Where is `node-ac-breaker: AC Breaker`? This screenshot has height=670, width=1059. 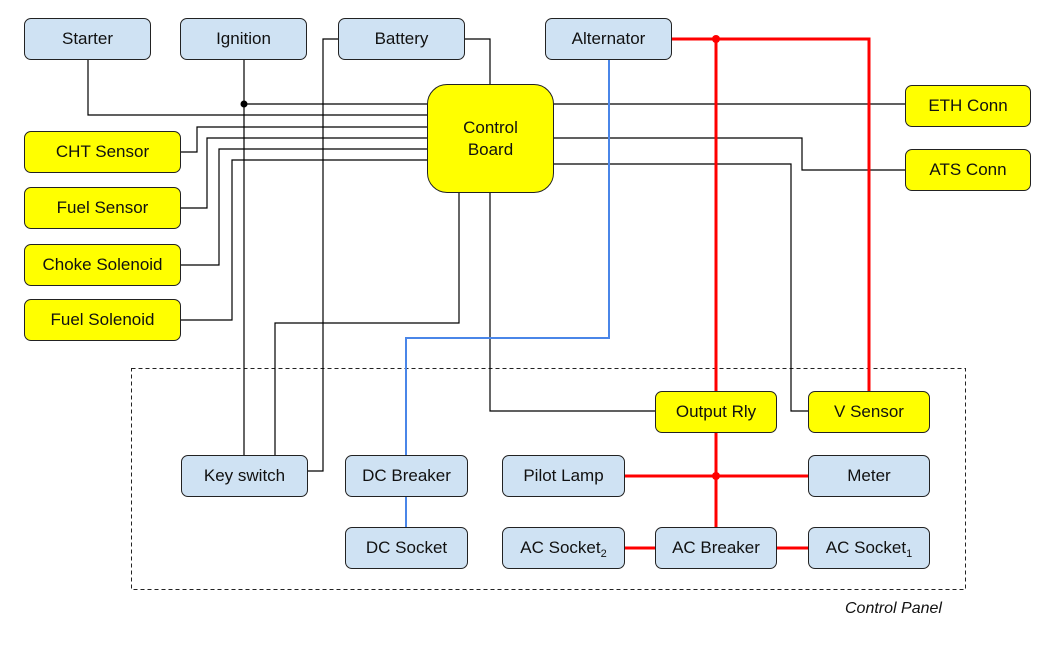 node-ac-breaker: AC Breaker is located at coordinates (716, 548).